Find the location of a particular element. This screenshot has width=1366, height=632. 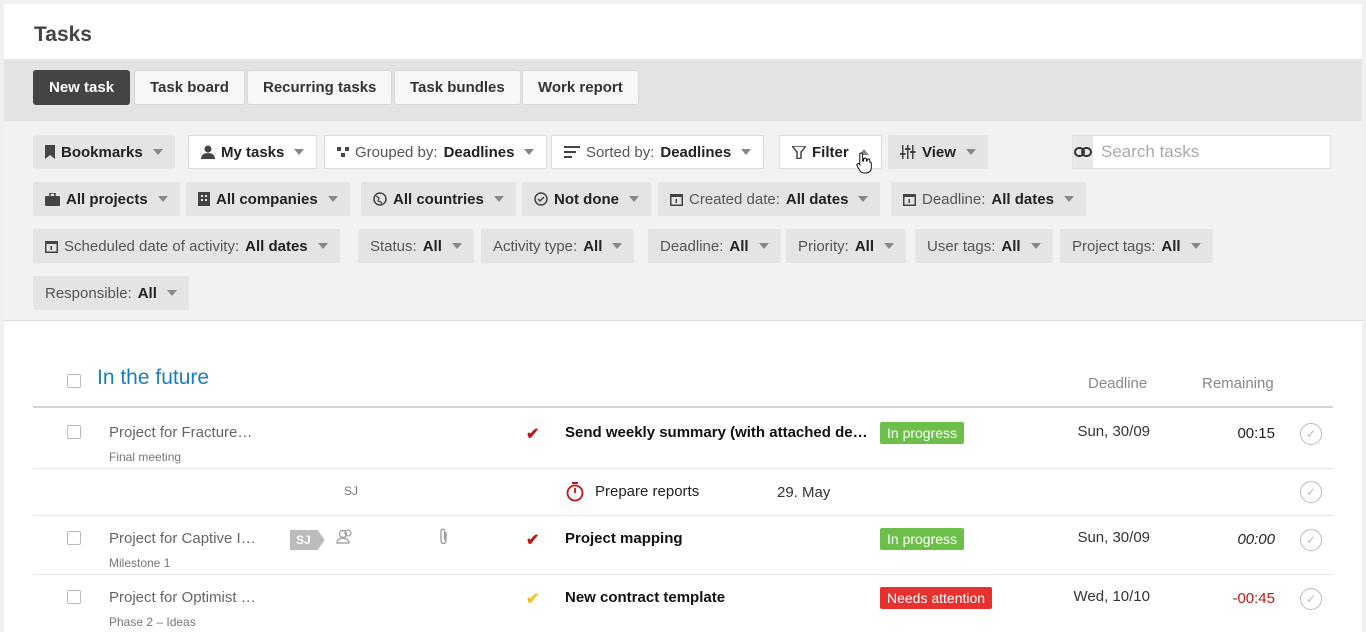

not-done-dropdown: Not done is located at coordinates (586, 199).